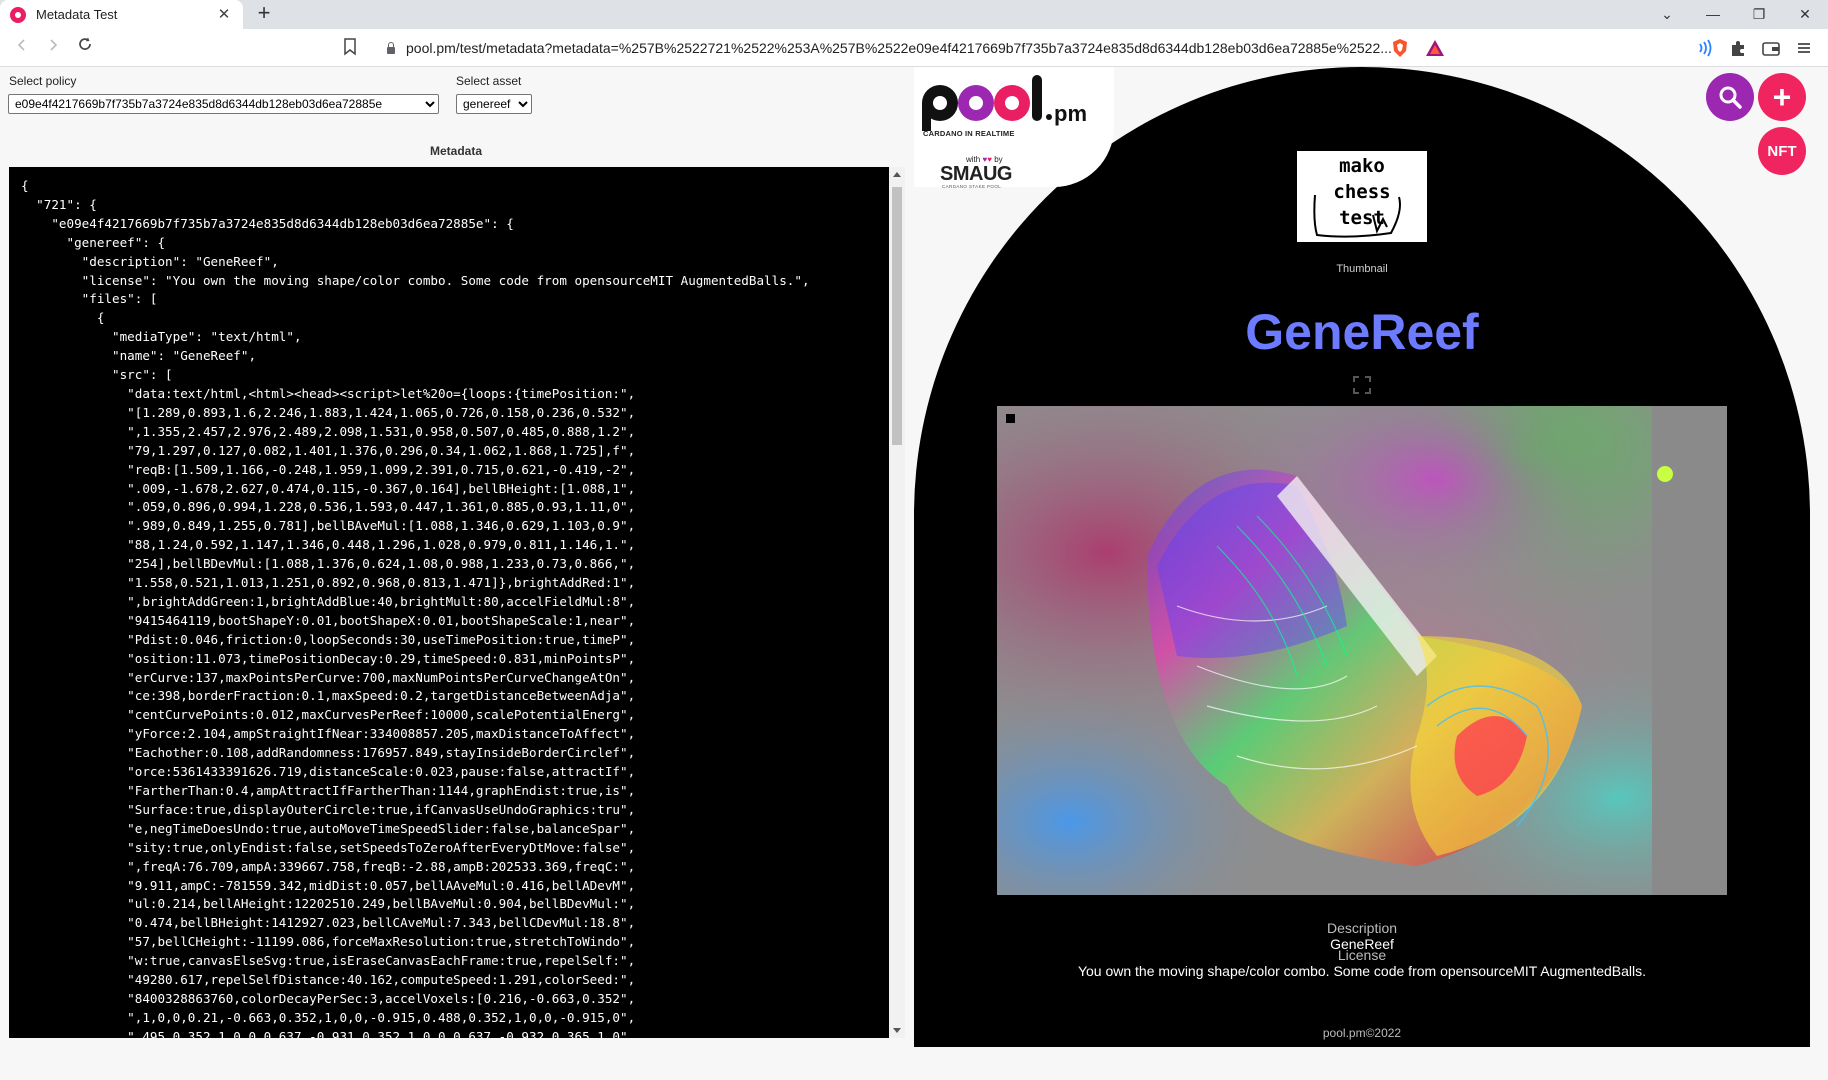 This screenshot has height=1080, width=1828. I want to click on brave-rewards-icon, so click(1435, 48).